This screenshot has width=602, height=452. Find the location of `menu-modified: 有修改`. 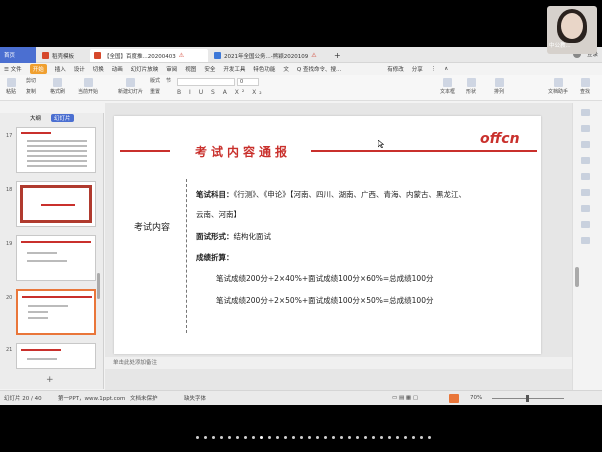

menu-modified: 有修改 is located at coordinates (395, 69).